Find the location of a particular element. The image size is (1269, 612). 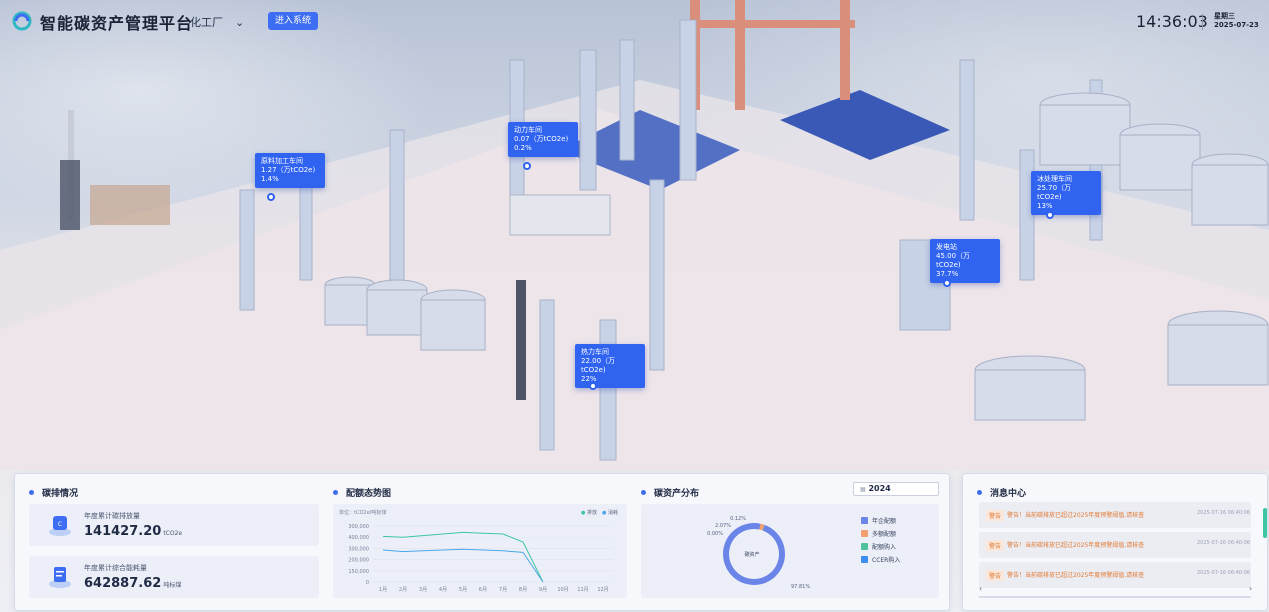

plant-selector-label: 化工厂 is located at coordinates (206, 22).